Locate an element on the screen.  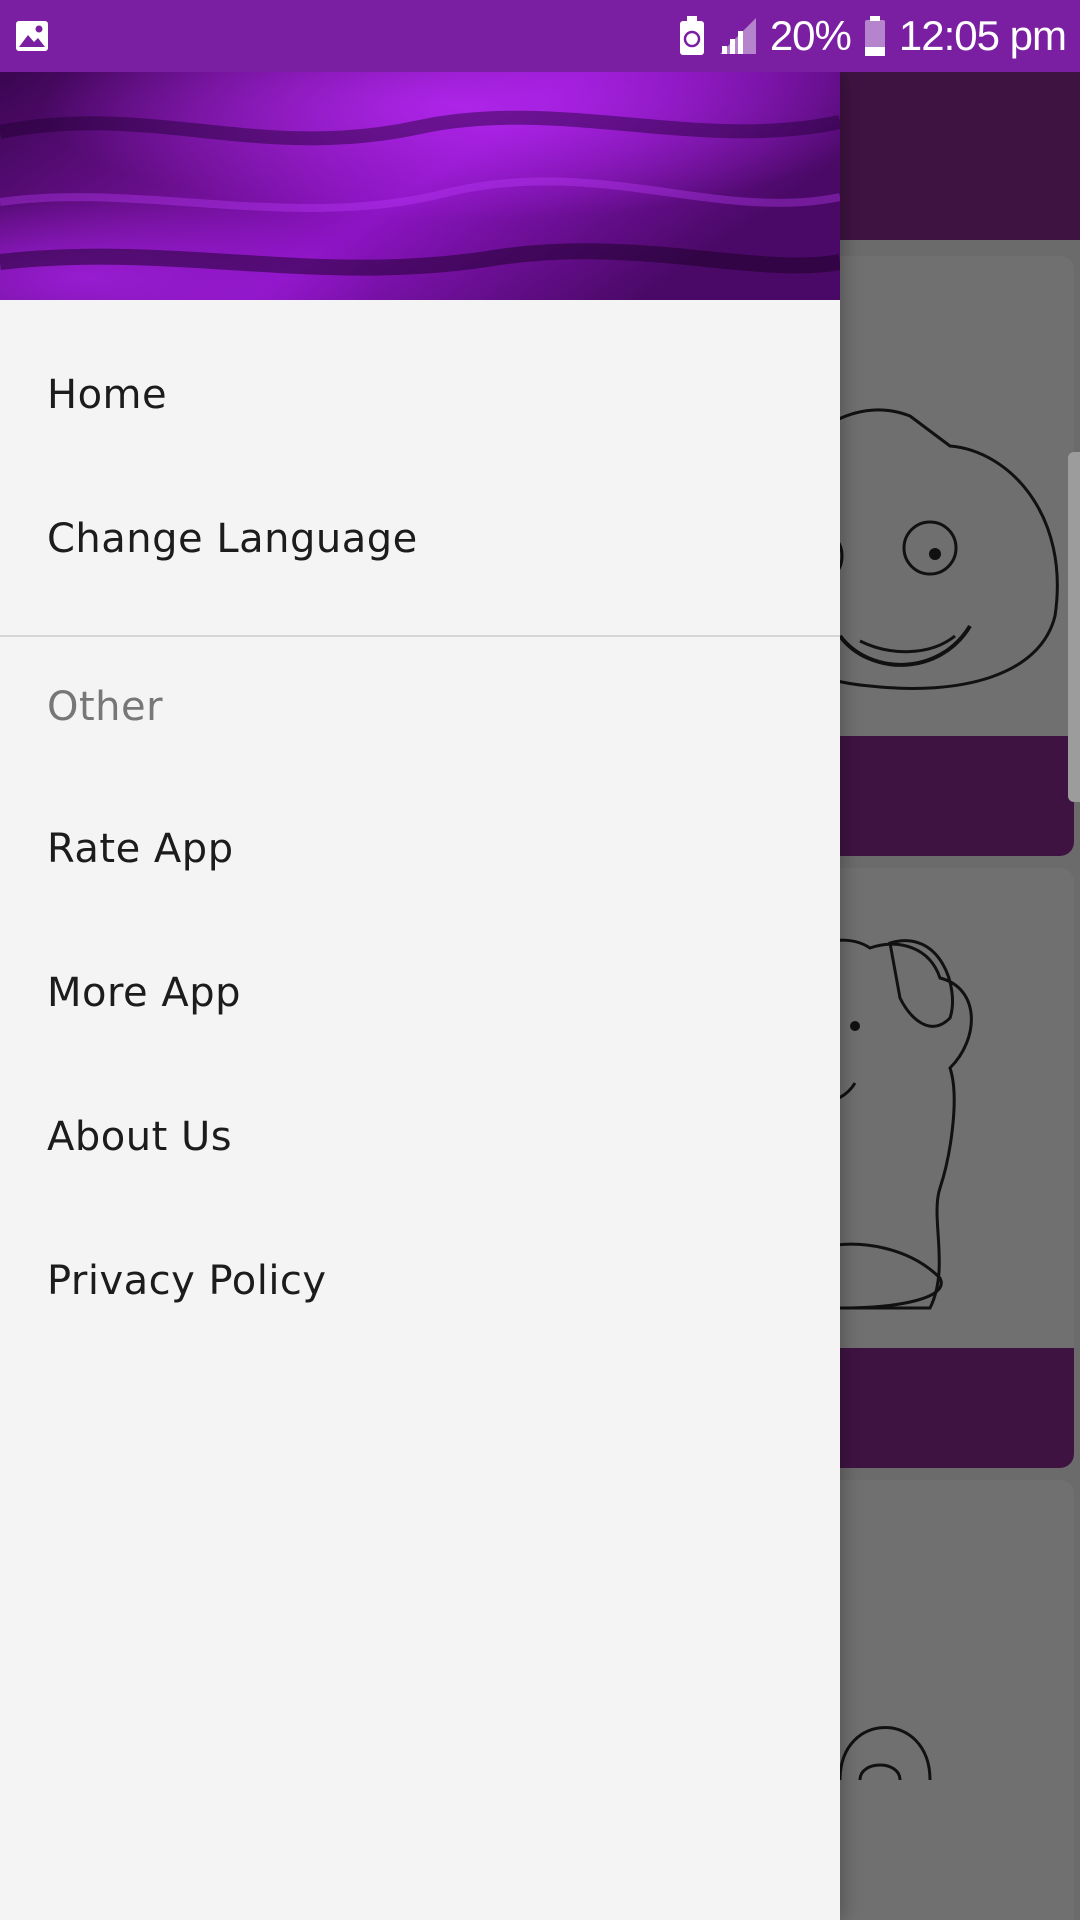
battery-saver-icon is located at coordinates (691, 35).